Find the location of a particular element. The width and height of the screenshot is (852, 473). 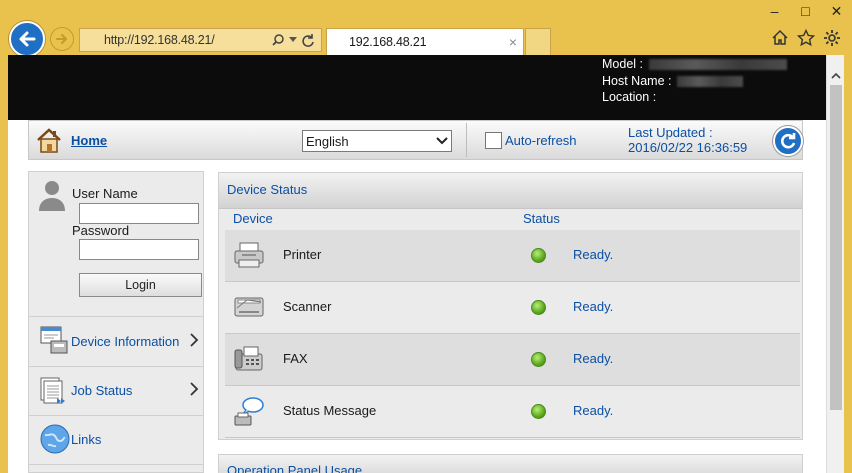

back-button is located at coordinates (27, 39).